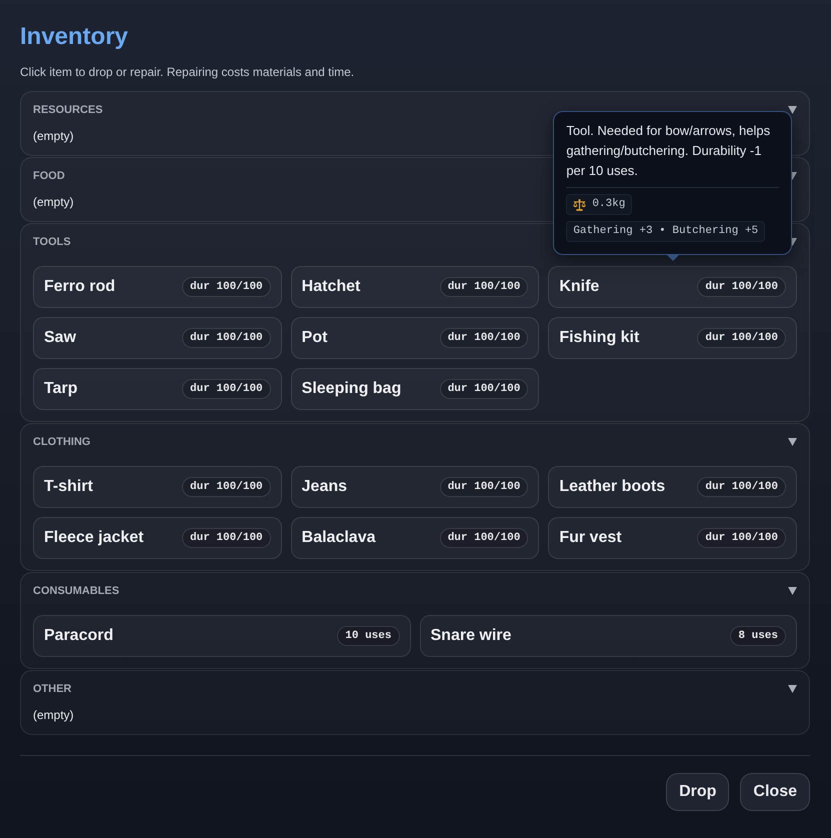  What do you see at coordinates (672, 538) in the screenshot?
I see `item-card: Fur vest dur 100/100` at bounding box center [672, 538].